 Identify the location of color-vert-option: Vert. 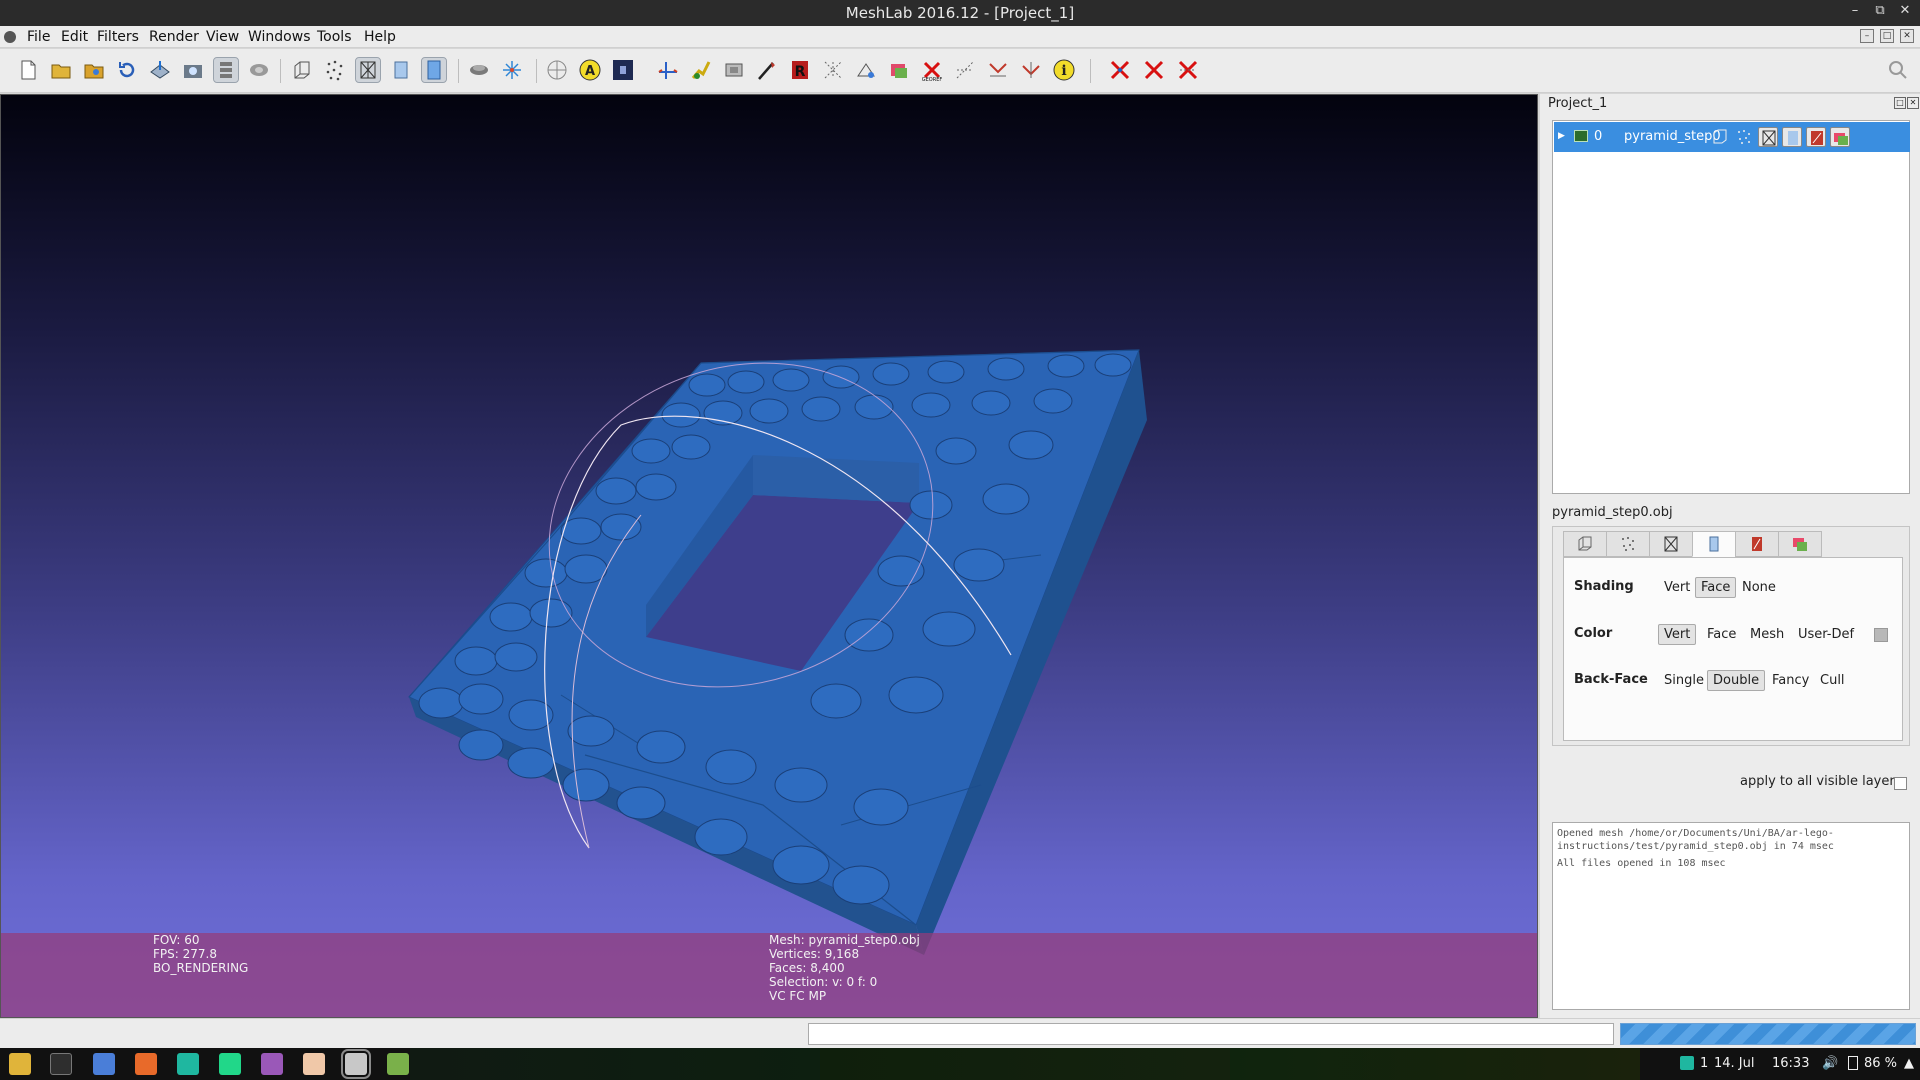
(1677, 634).